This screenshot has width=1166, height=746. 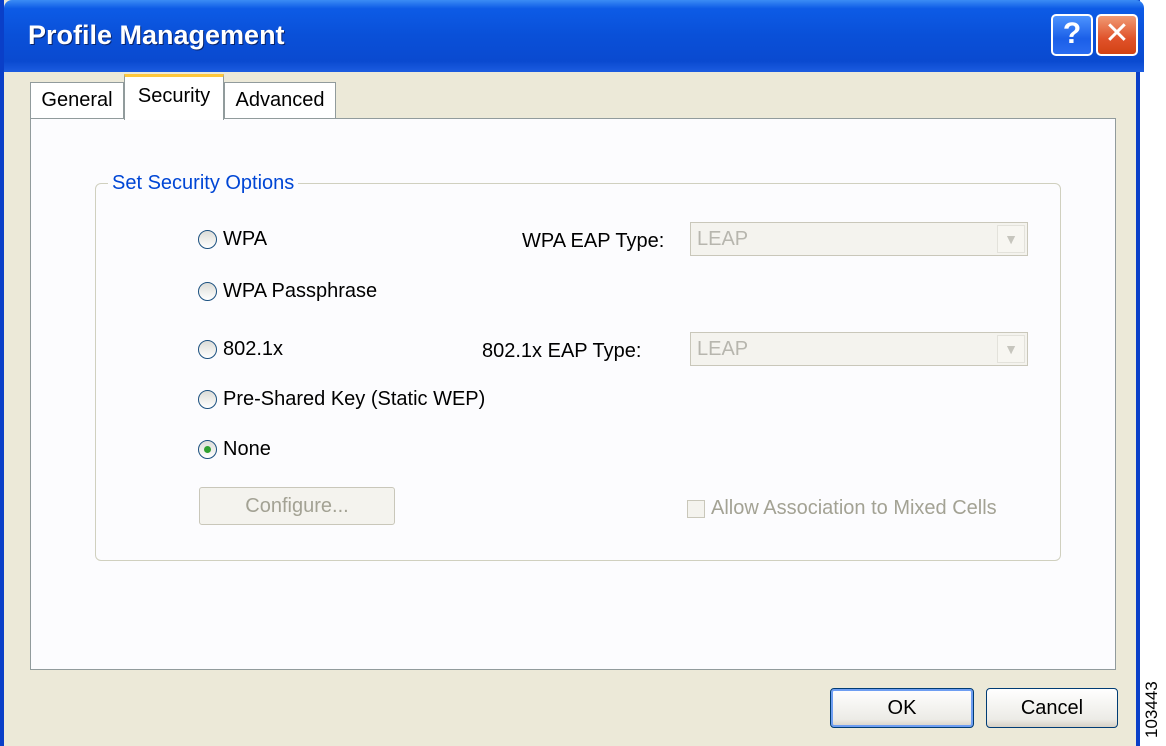 What do you see at coordinates (723, 239) in the screenshot?
I see `wpa-eap-type-value: LEAP` at bounding box center [723, 239].